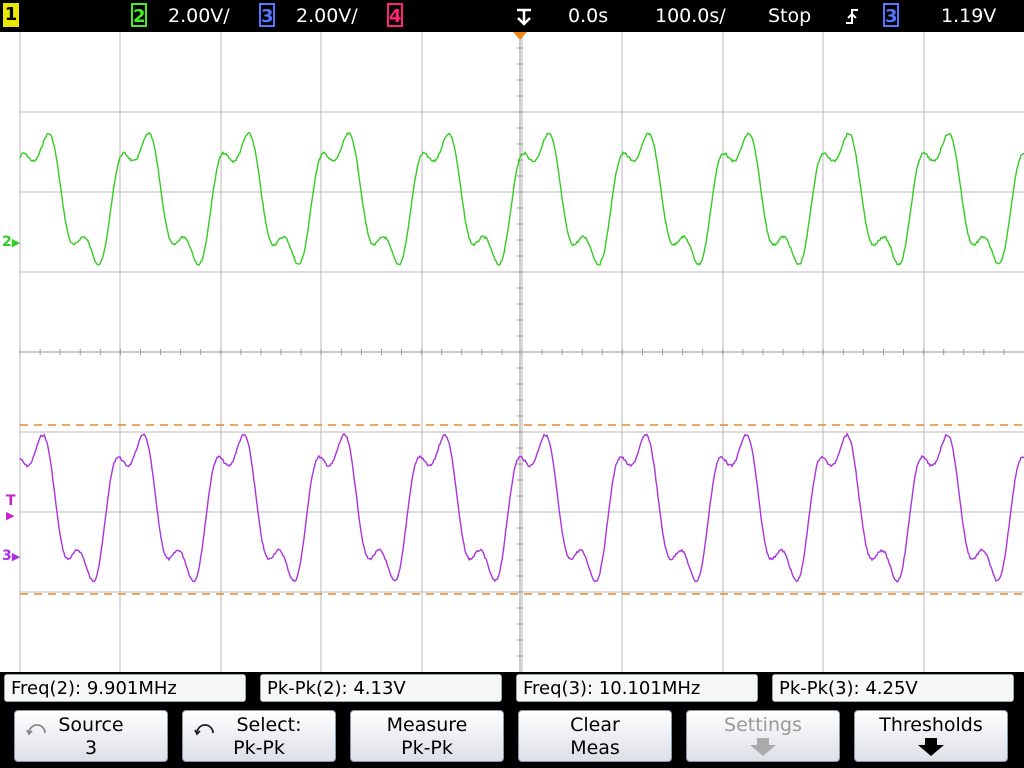  What do you see at coordinates (259, 736) in the screenshot?
I see `select-softkey: Select: Pk-Pk` at bounding box center [259, 736].